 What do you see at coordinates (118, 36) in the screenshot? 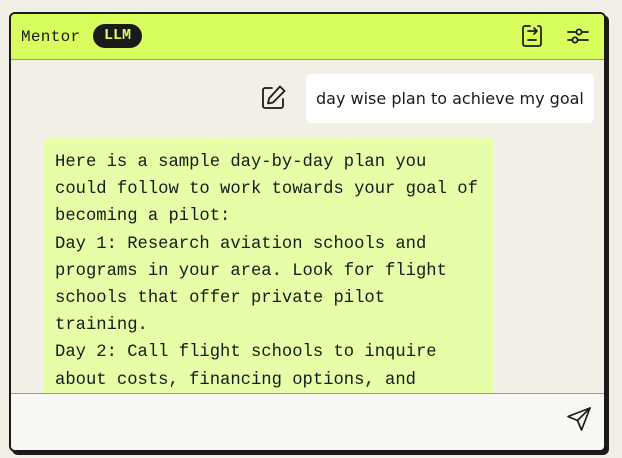
I see `model-badge: LLM` at bounding box center [118, 36].